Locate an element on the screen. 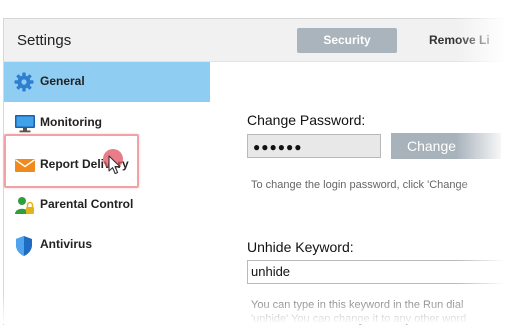 This screenshot has width=506, height=325. tab-remove: Remove Li is located at coordinates (461, 40).